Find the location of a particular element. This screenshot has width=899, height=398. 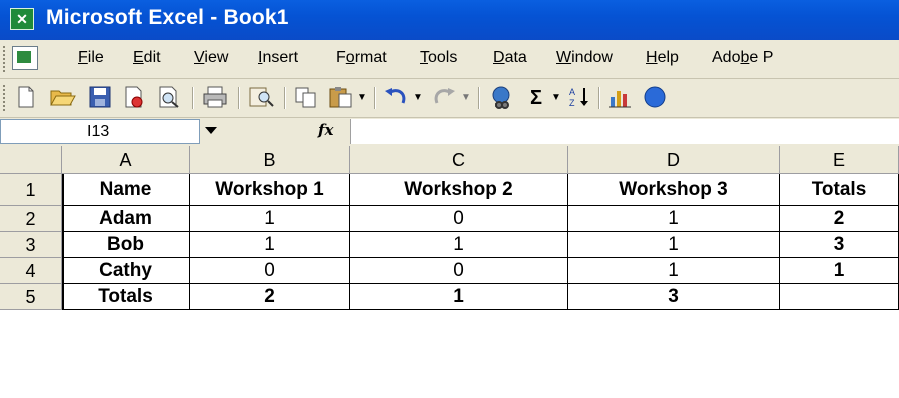

cell-d1: Workshop 3 is located at coordinates (674, 190).